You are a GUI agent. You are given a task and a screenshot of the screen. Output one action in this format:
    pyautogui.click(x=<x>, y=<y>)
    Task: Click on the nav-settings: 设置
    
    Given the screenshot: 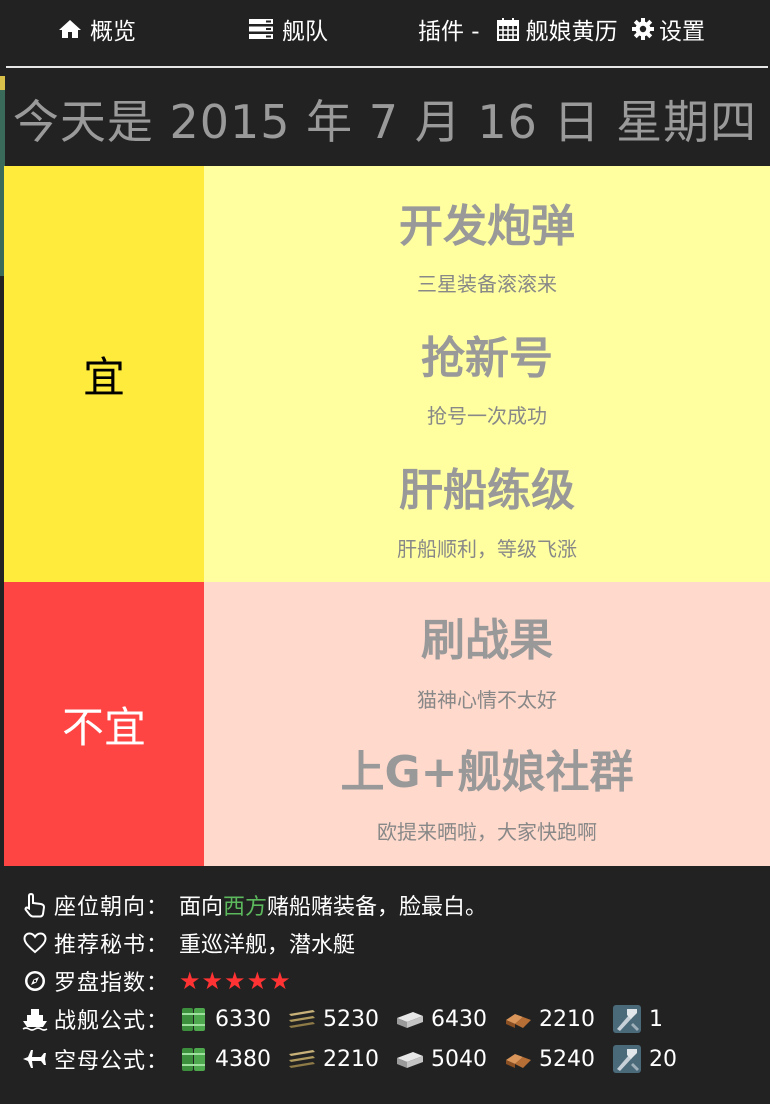 What is the action you would take?
    pyautogui.click(x=668, y=29)
    